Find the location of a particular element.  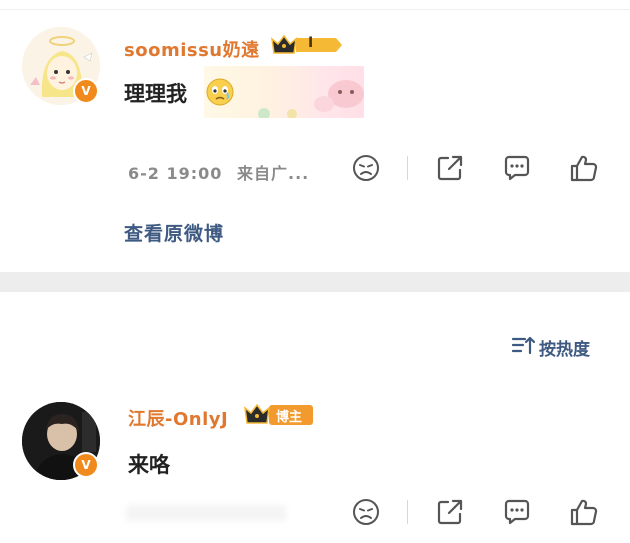

blurred-meta is located at coordinates (206, 513).